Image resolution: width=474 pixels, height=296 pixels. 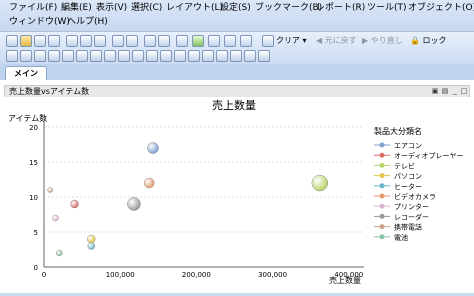 I want to click on maximize-icon: □, so click(x=464, y=91).